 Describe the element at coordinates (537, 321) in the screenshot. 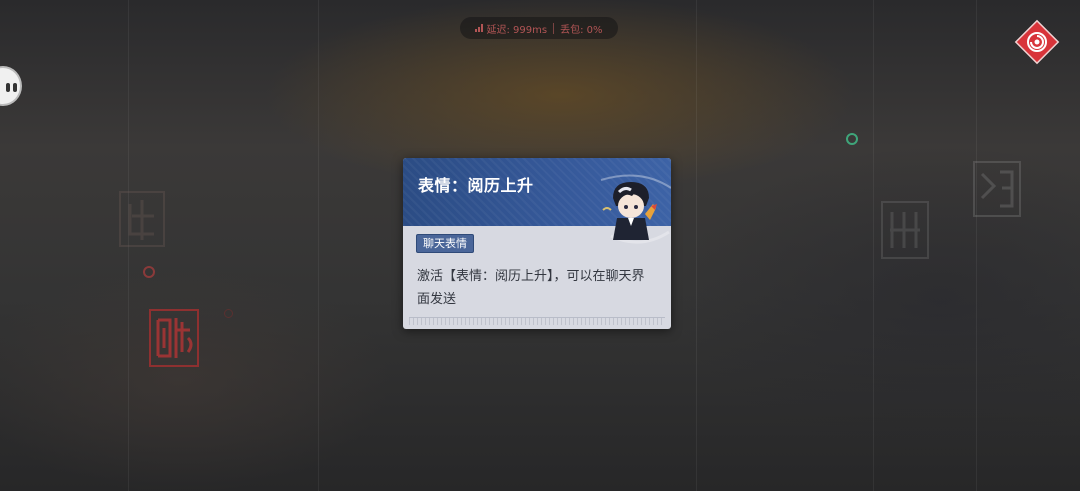

I see `popup-footer-decoration` at that location.